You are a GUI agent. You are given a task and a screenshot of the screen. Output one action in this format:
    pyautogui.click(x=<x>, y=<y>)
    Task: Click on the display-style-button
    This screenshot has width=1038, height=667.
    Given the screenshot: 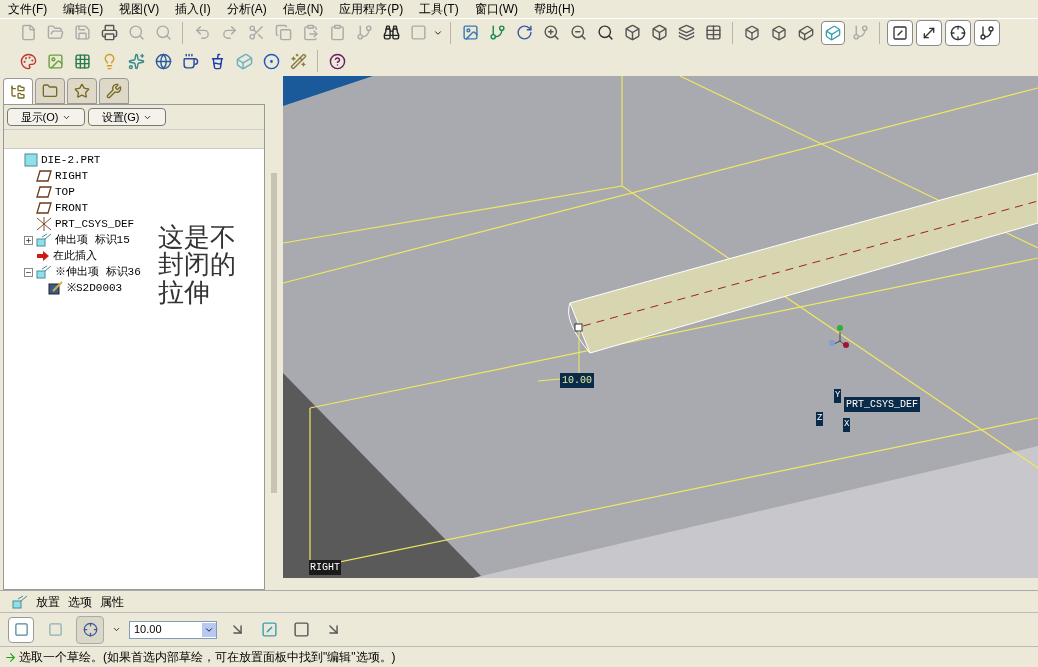 What is the action you would take?
    pyautogui.click(x=833, y=32)
    